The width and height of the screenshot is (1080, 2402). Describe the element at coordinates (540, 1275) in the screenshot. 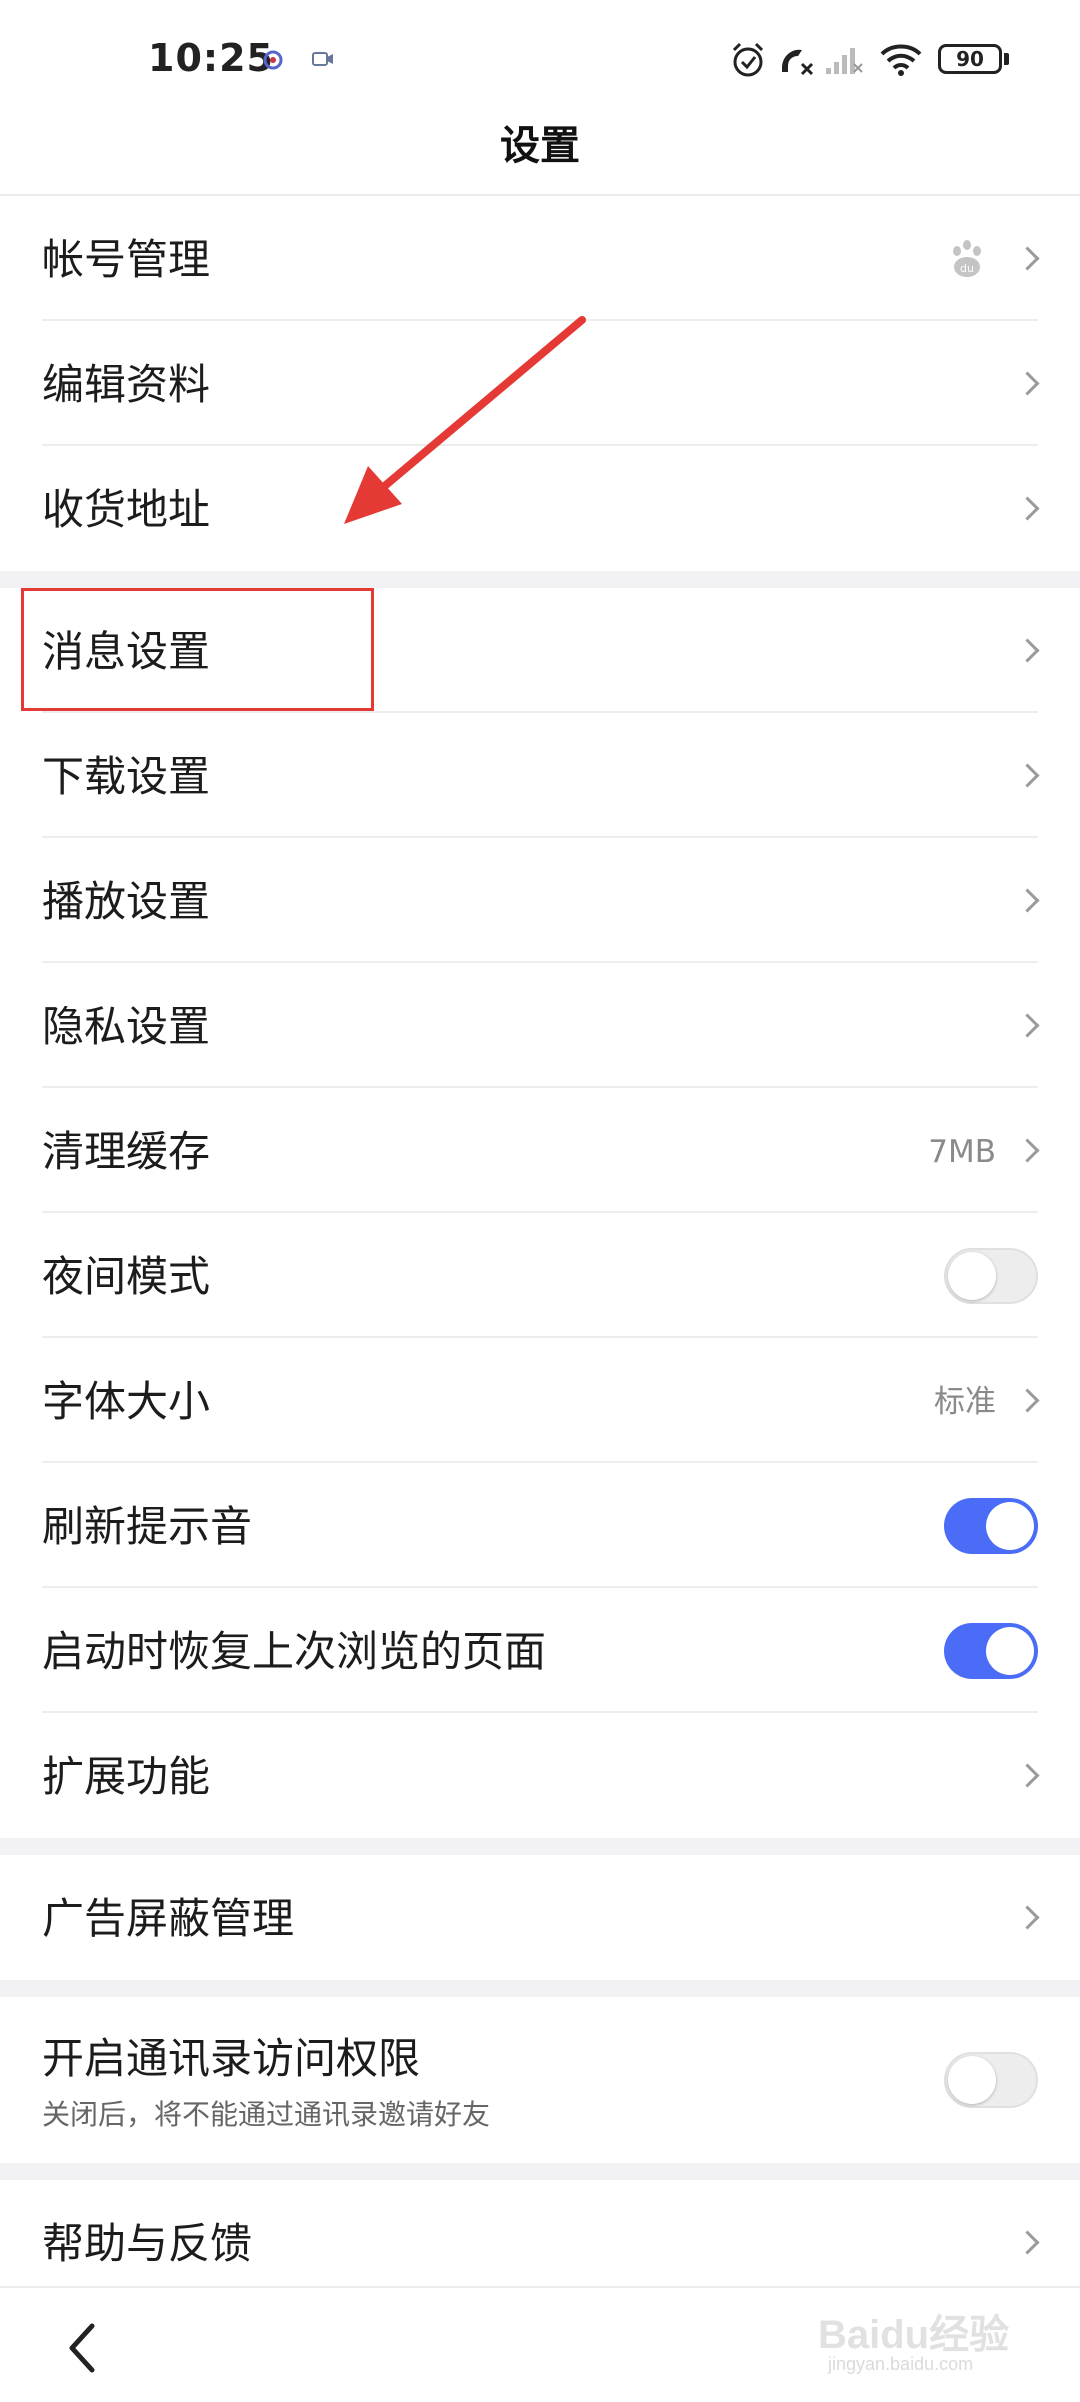

I see `settings-item-night-mode: 夜间模式` at that location.